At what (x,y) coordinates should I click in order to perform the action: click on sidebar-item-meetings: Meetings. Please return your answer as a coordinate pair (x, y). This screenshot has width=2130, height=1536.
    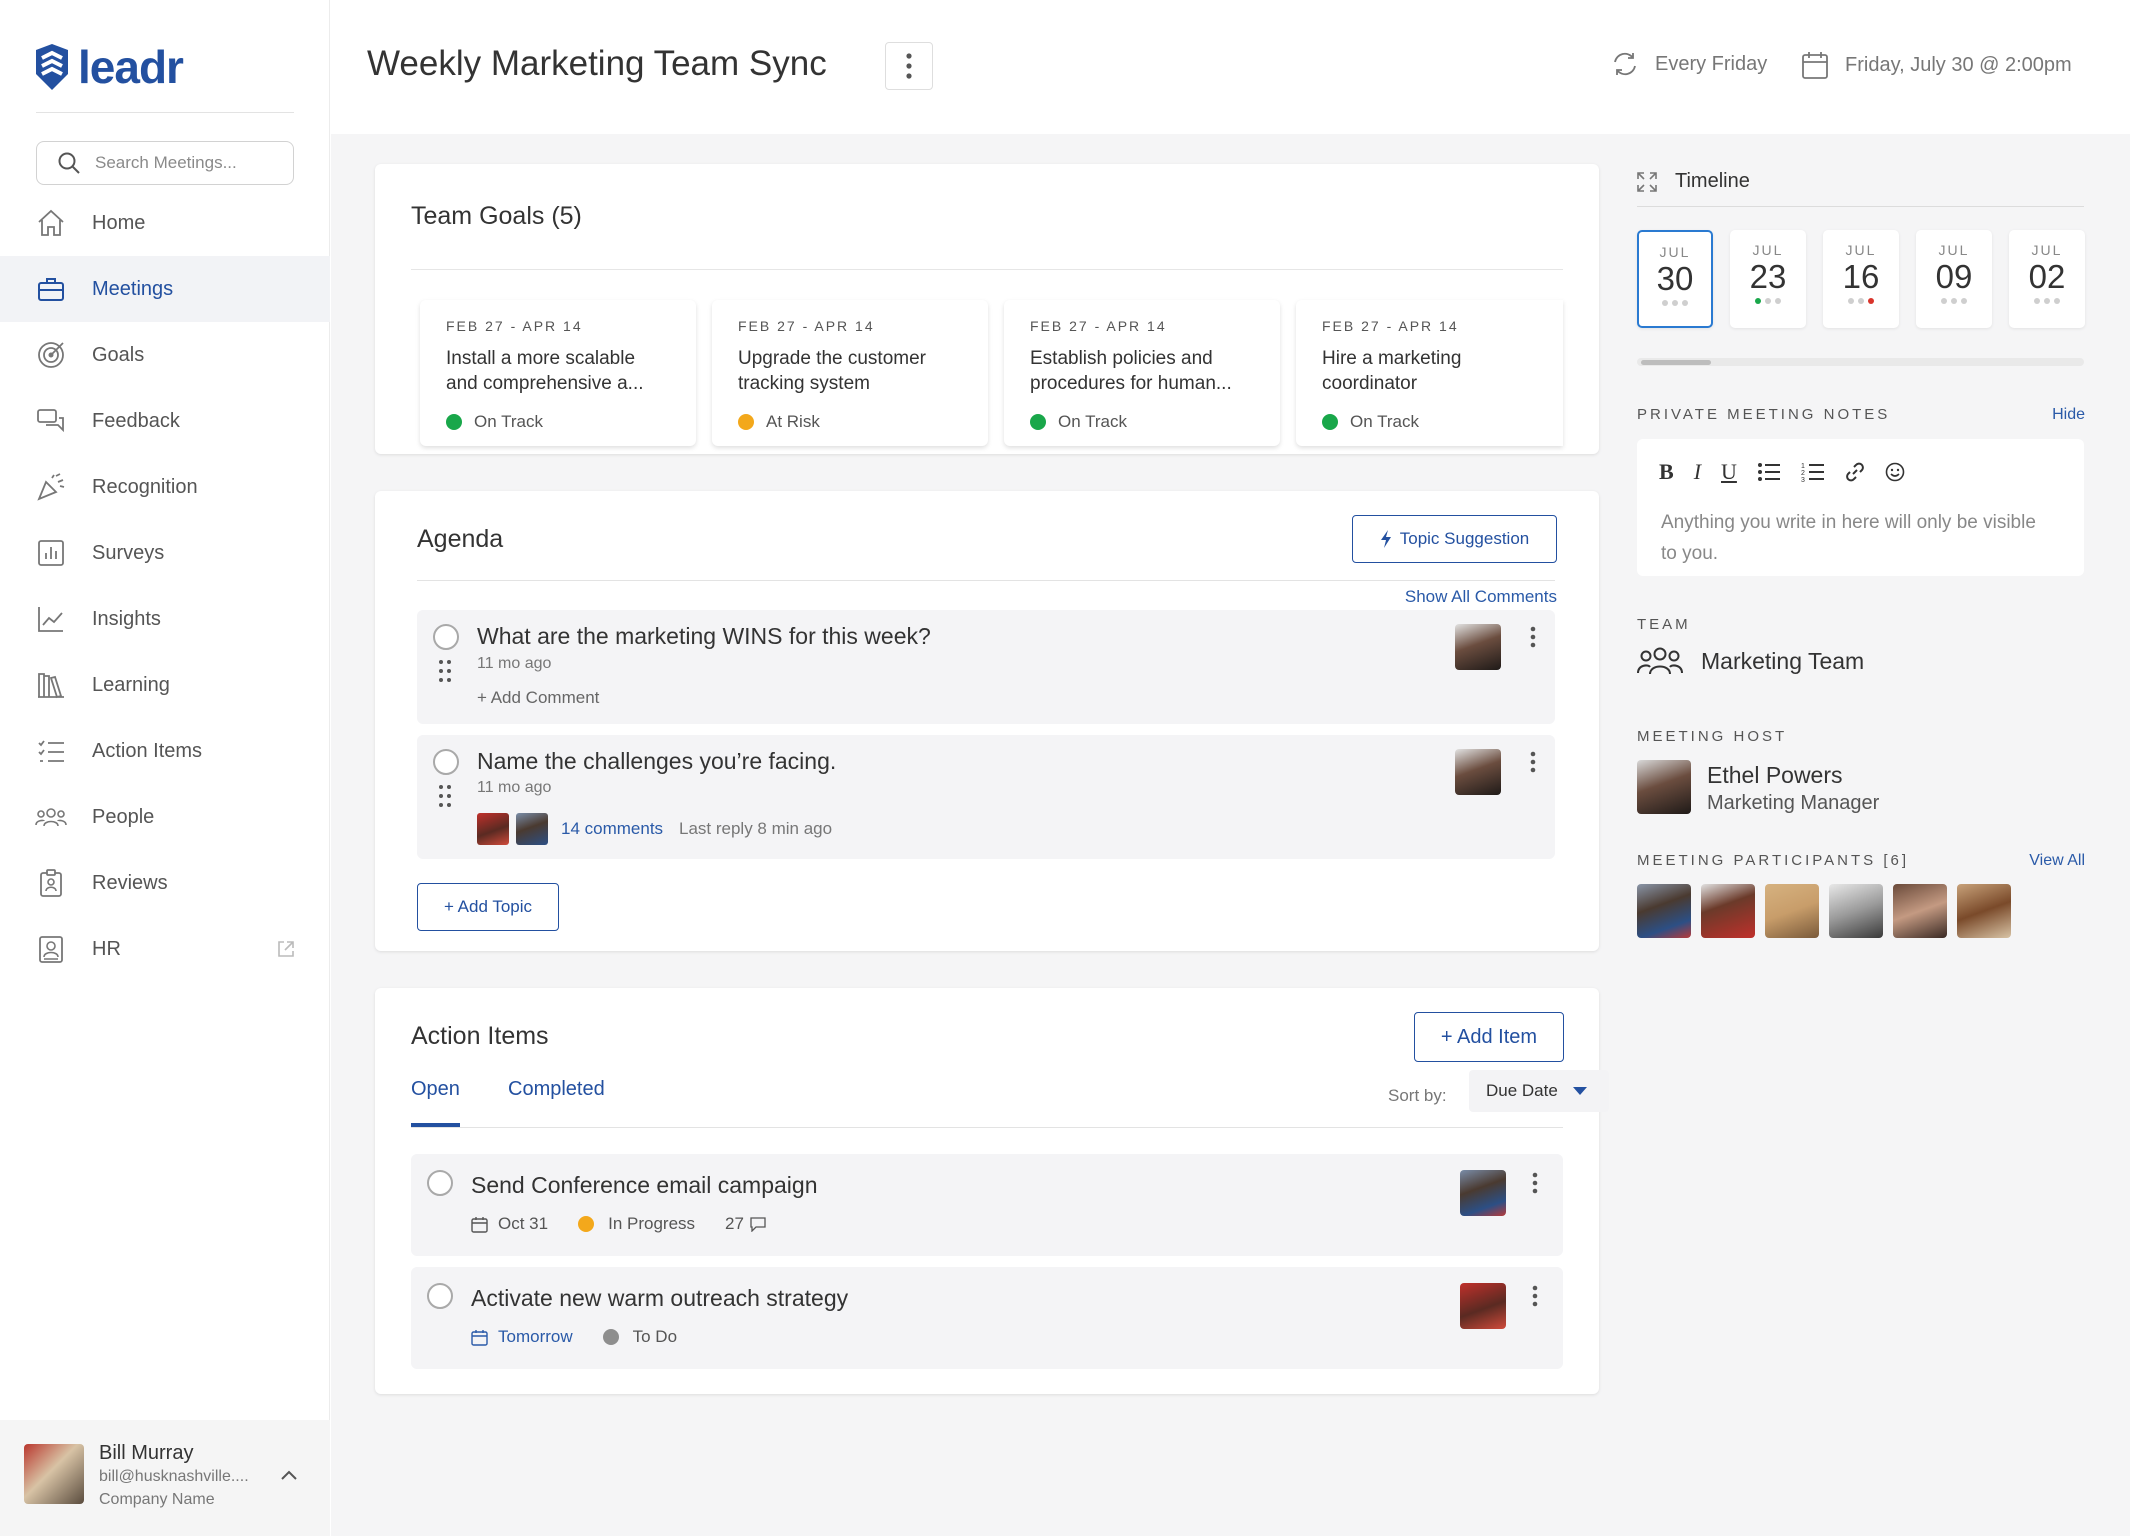
    Looking at the image, I should click on (165, 289).